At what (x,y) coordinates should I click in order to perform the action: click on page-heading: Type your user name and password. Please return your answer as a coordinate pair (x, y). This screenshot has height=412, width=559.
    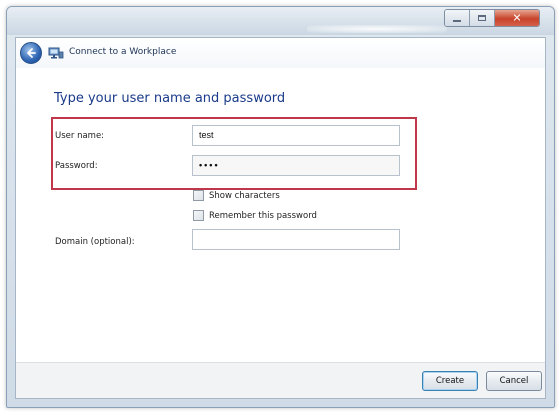
    Looking at the image, I should click on (170, 98).